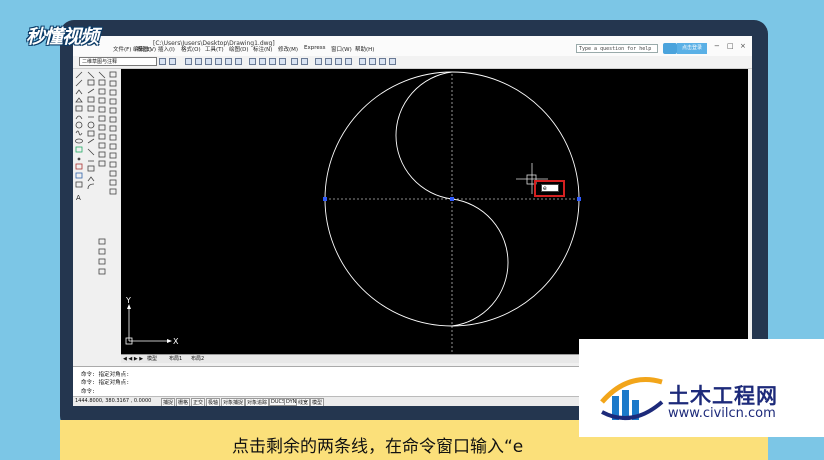  I want to click on menu-format: 格式(O), so click(191, 49).